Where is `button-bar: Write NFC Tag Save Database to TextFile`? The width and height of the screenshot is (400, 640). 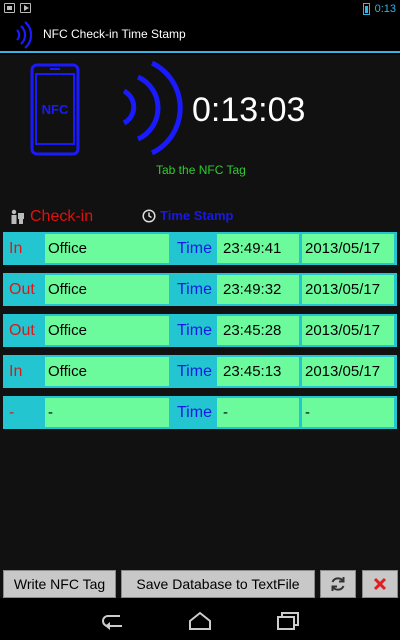 button-bar: Write NFC Tag Save Database to TextFile is located at coordinates (200, 585).